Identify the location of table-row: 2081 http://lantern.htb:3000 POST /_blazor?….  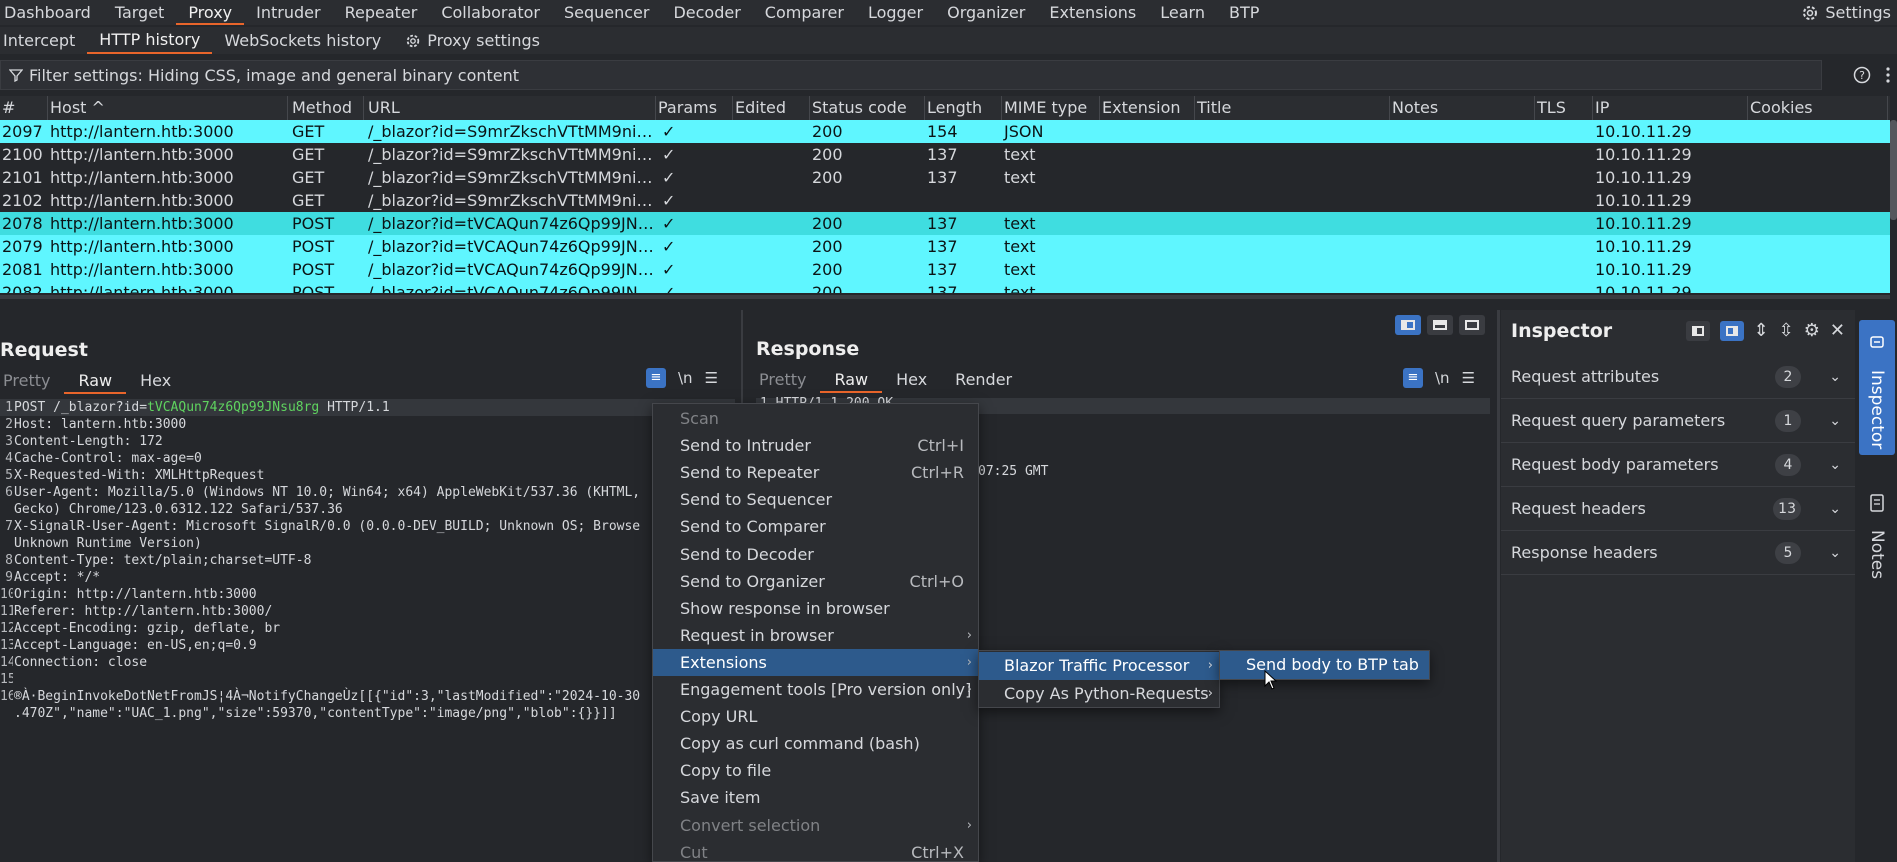
(945, 269).